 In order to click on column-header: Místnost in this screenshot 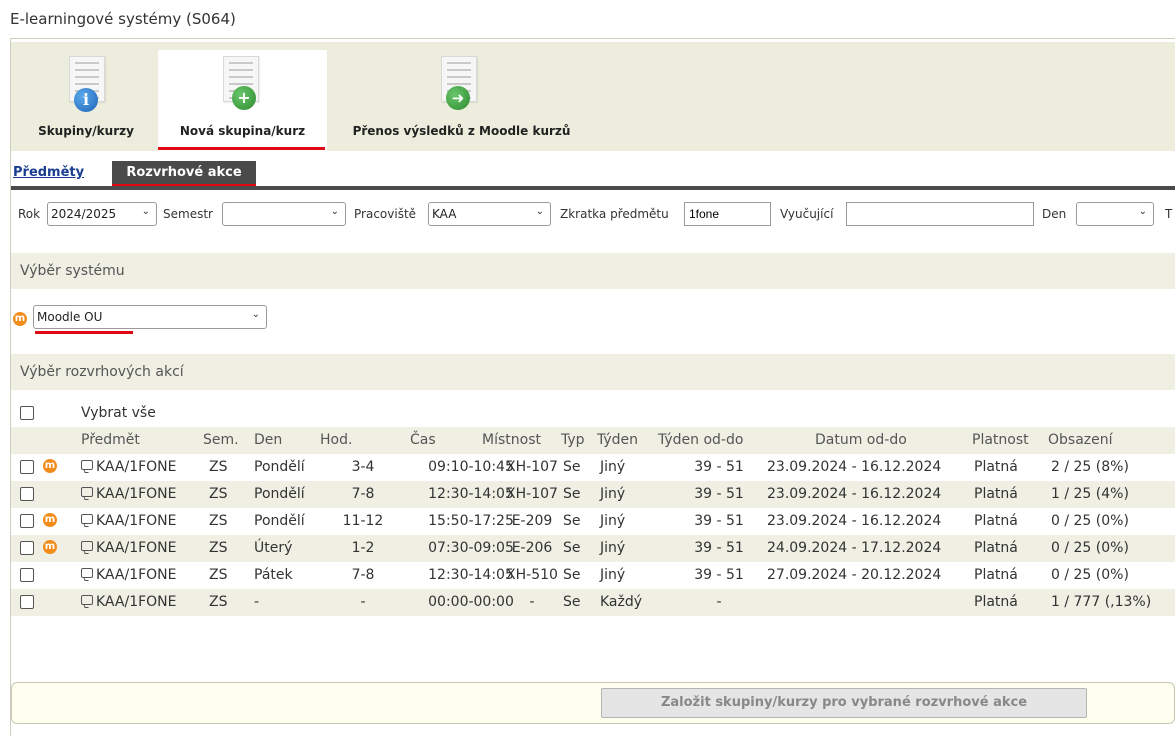, I will do `click(511, 440)`.